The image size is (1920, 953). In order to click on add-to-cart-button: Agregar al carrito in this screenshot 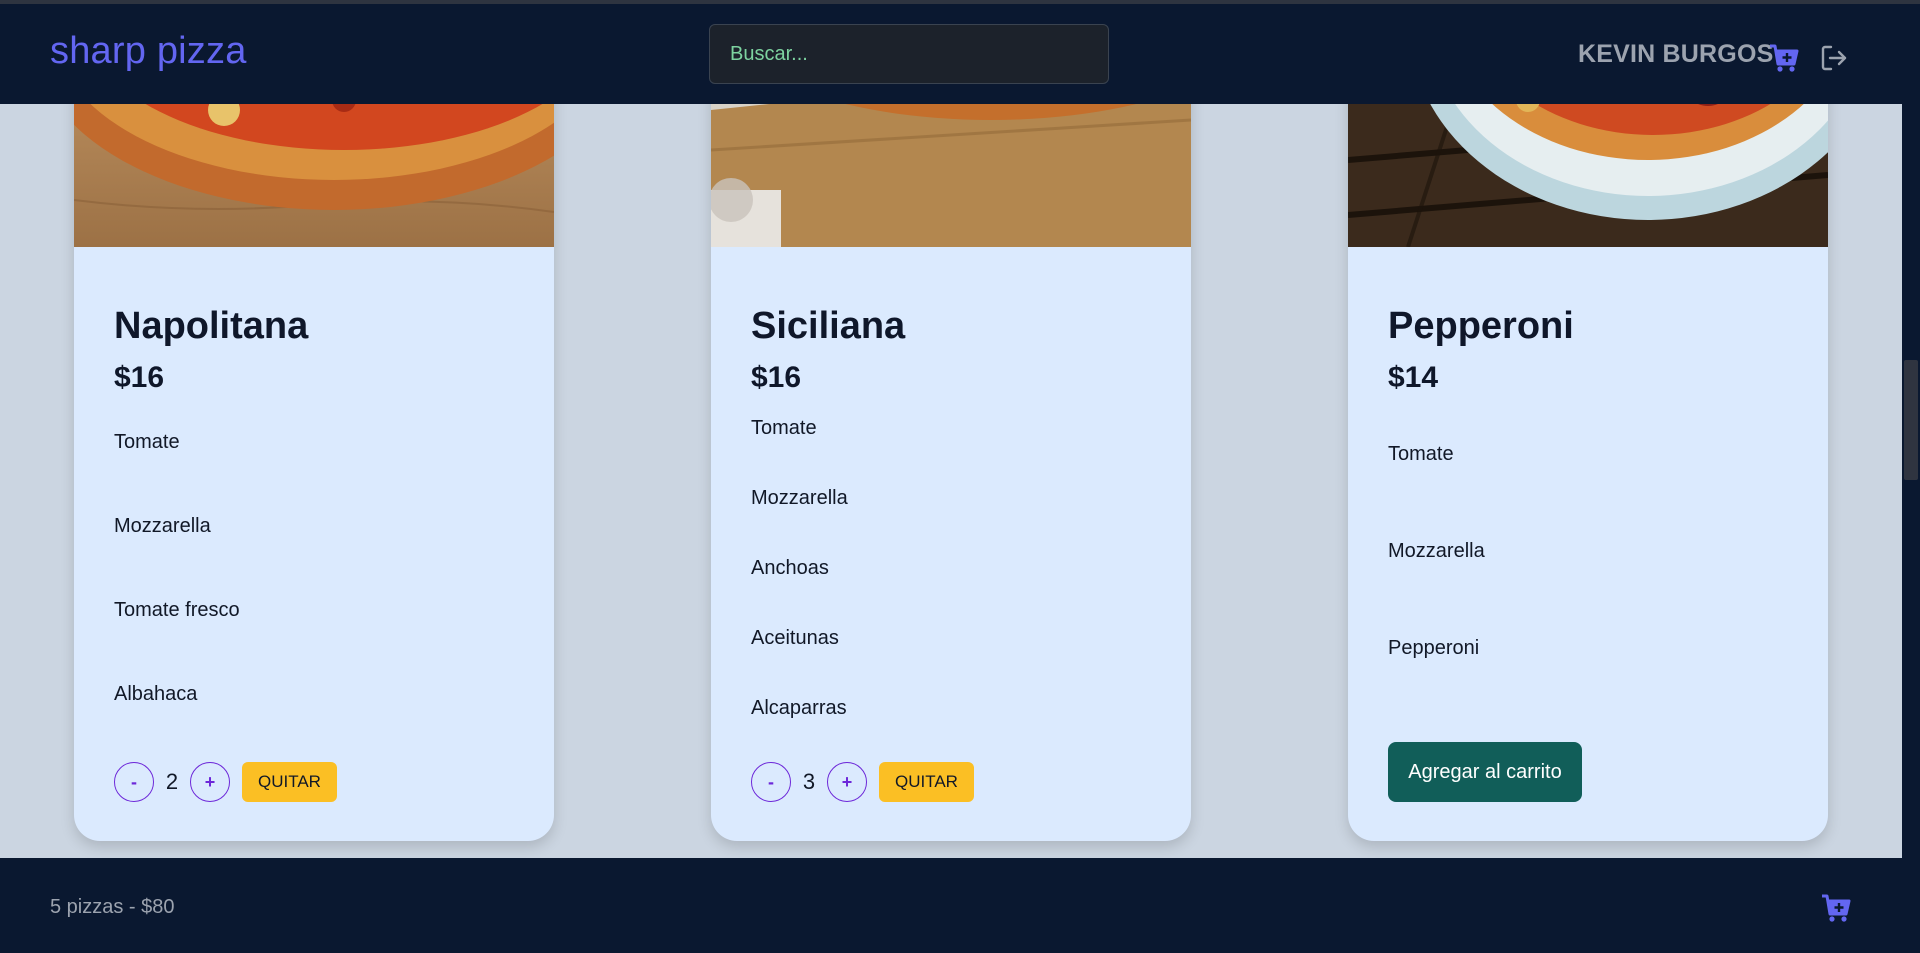, I will do `click(1485, 772)`.